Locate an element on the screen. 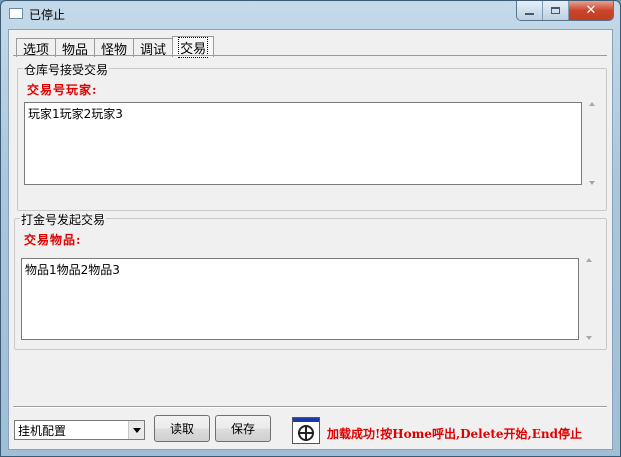 This screenshot has width=621, height=457. title-bar: 已停止 ✕ is located at coordinates (310, 14).